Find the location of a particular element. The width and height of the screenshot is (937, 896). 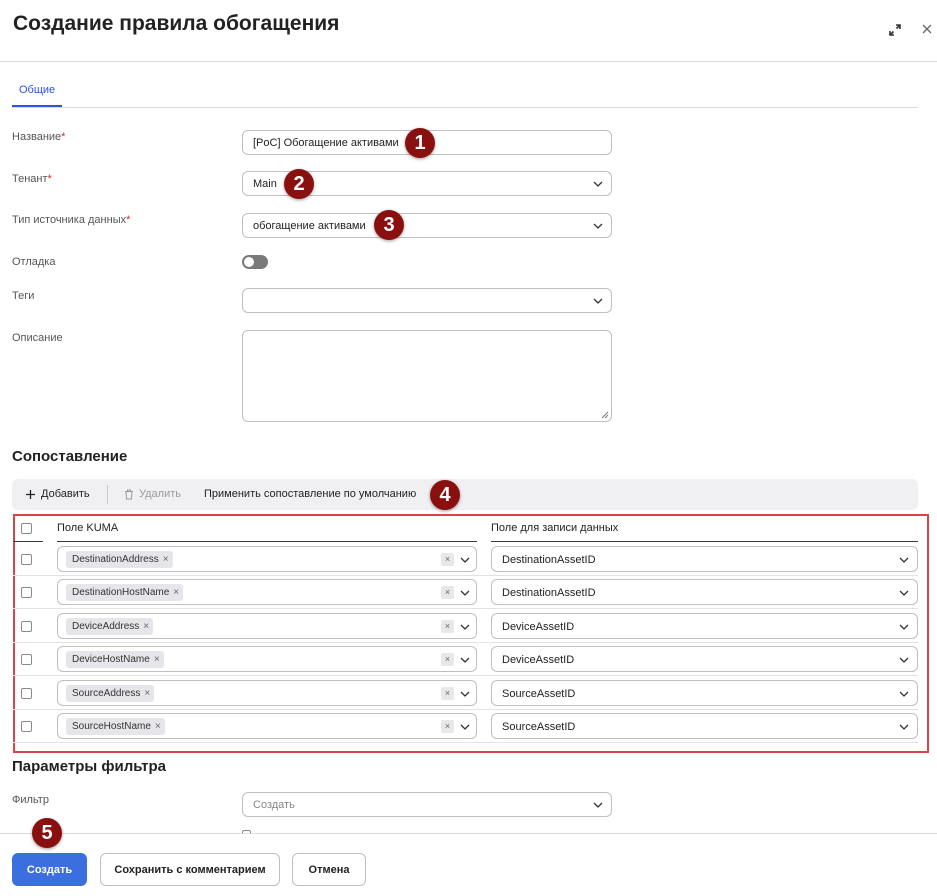

cancel-button: Отмена is located at coordinates (329, 869).